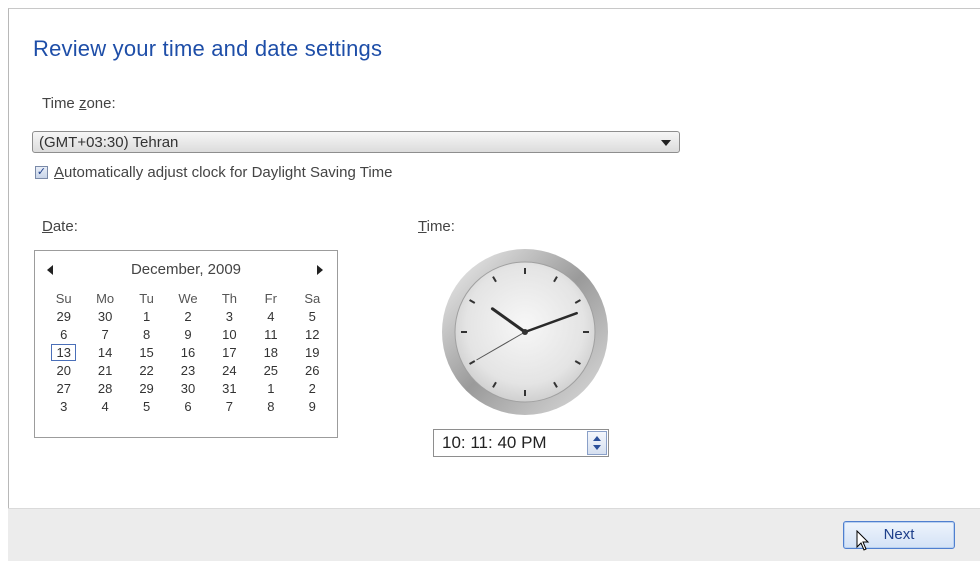  I want to click on calendar-day: 31, so click(229, 388).